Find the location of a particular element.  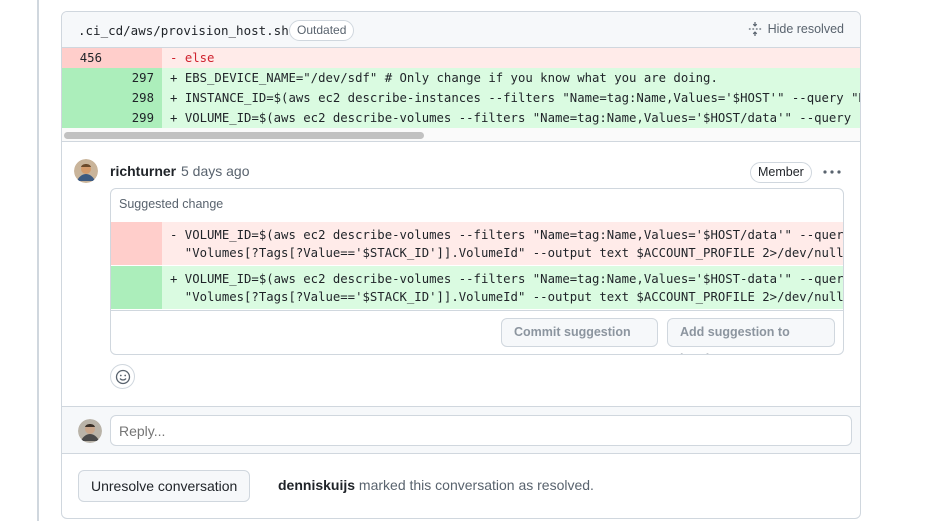

new-line-number: 297 is located at coordinates (137, 78).